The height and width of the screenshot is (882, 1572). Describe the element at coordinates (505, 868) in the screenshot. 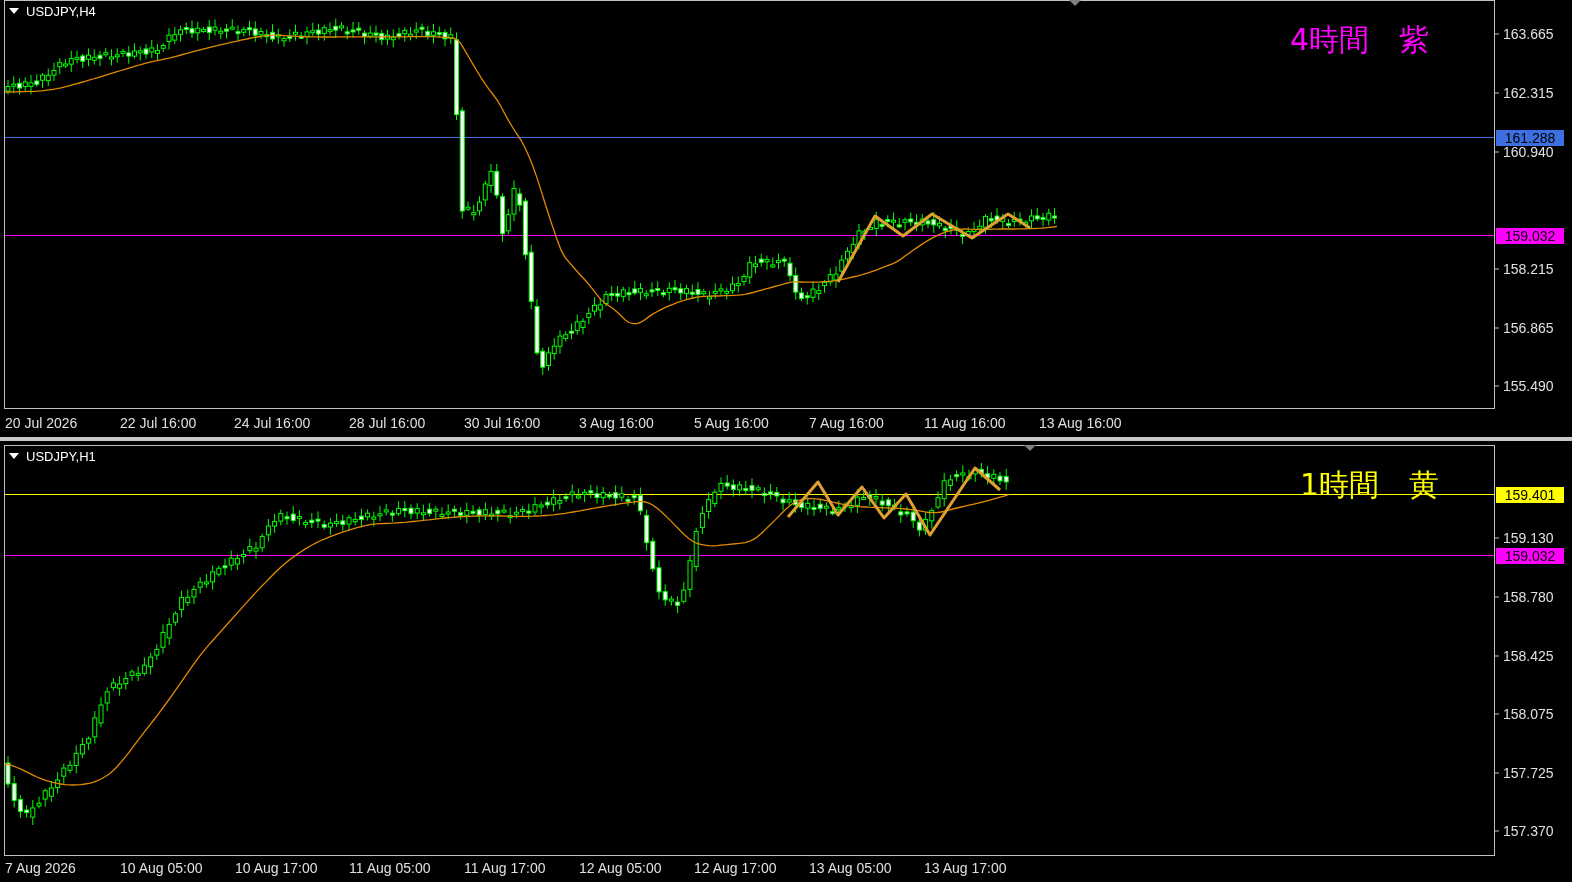

I see `time-label: 11 Aug 17:00` at that location.